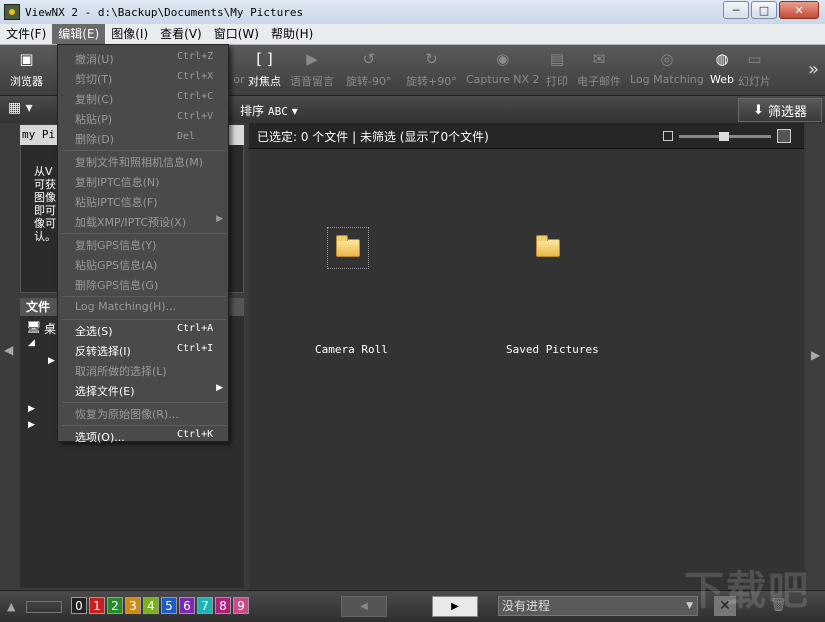 The width and height of the screenshot is (825, 622). What do you see at coordinates (33, 327) in the screenshot?
I see `desktop-icon: 🖥` at bounding box center [33, 327].